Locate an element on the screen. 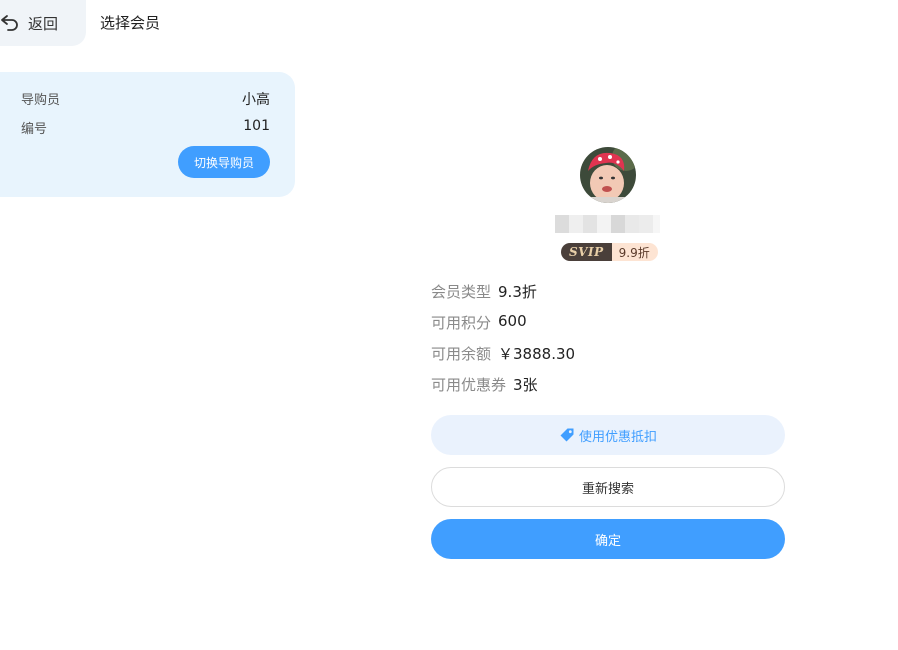 Image resolution: width=898 pixels, height=650 pixels. balance-row: 可用余额 ￥3888.30 is located at coordinates (503, 353).